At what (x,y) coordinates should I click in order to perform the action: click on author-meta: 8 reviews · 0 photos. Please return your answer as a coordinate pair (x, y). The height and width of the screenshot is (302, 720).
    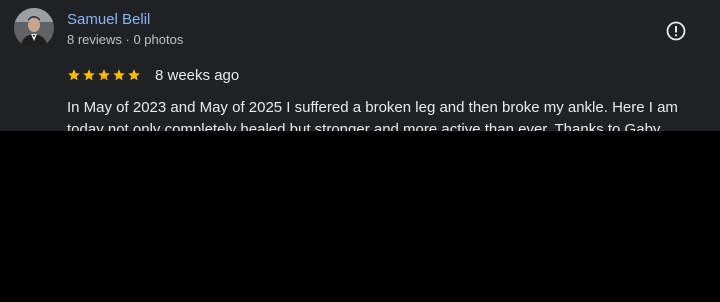
    Looking at the image, I should click on (125, 39).